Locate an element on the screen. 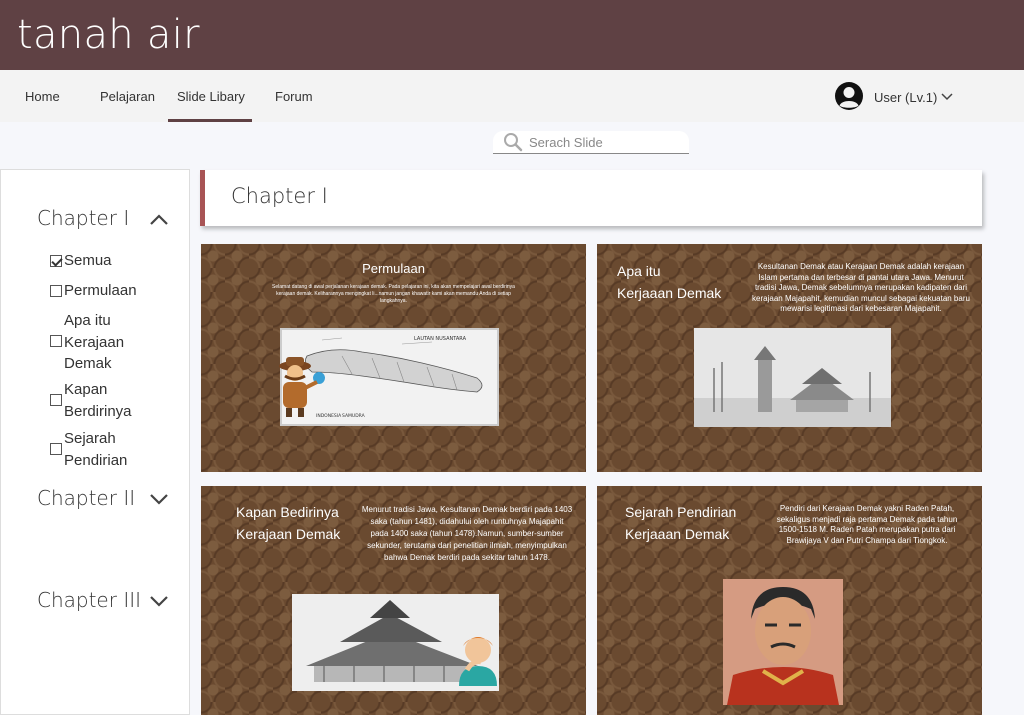 The image size is (1024, 715). chapter-3-title: Chapter III is located at coordinates (89, 600).